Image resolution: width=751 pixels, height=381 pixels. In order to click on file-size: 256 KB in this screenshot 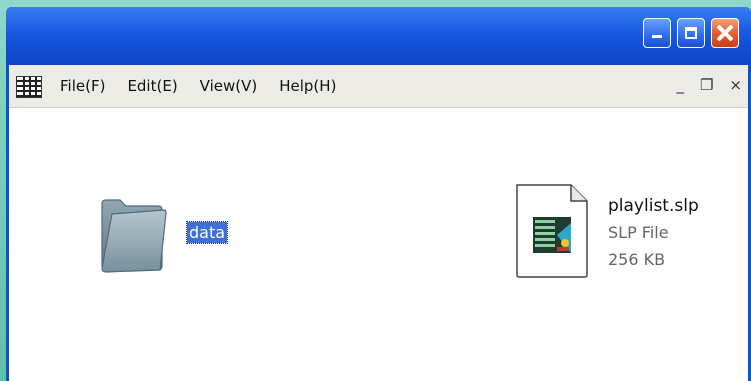, I will do `click(637, 259)`.